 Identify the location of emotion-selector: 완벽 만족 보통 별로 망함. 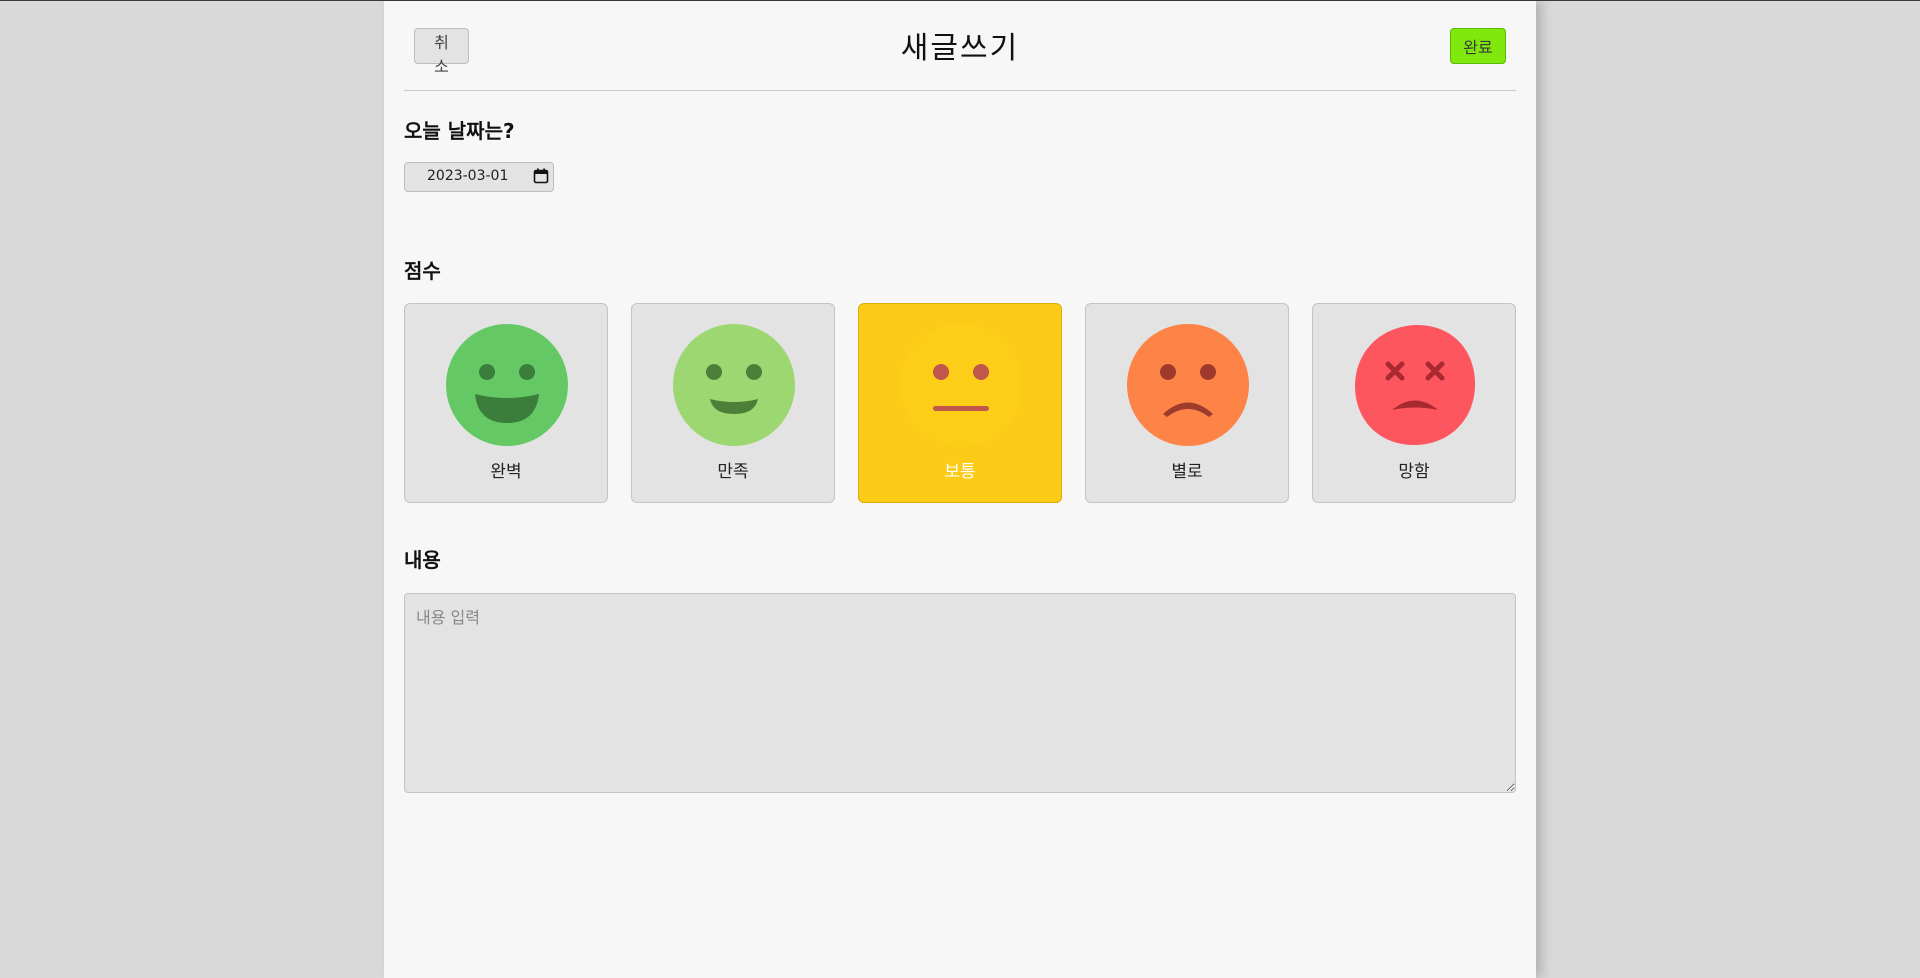
(960, 403).